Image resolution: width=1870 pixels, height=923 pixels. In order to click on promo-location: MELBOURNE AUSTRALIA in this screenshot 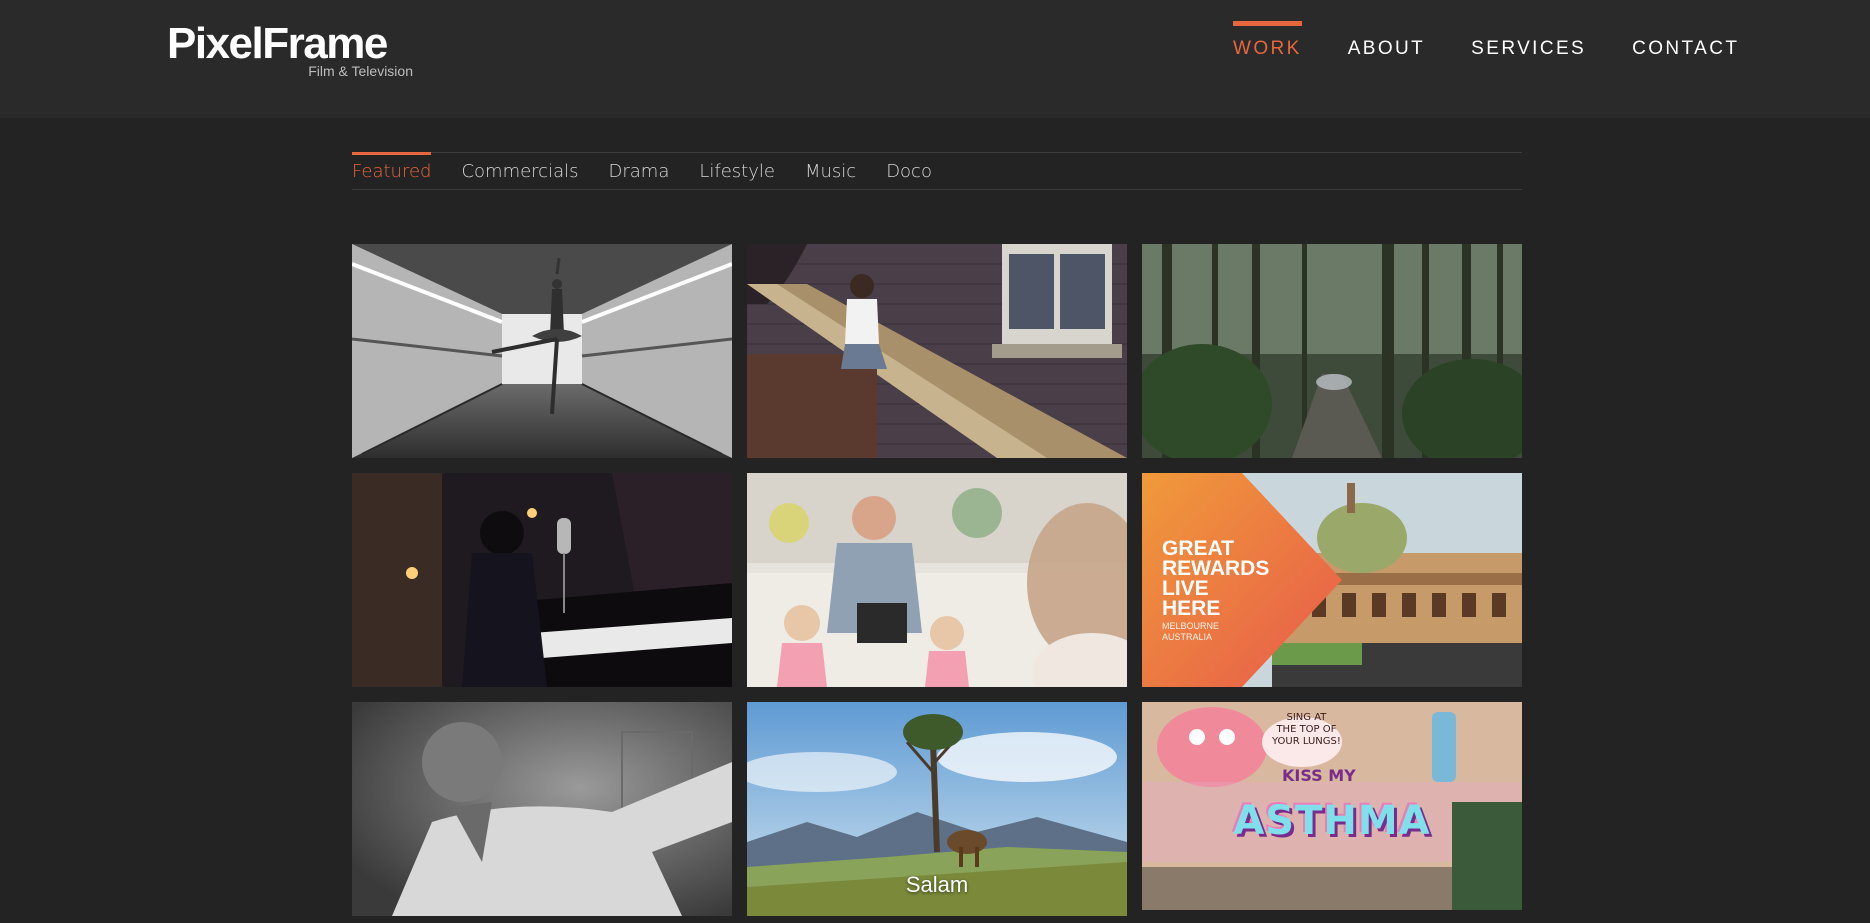, I will do `click(1191, 631)`.